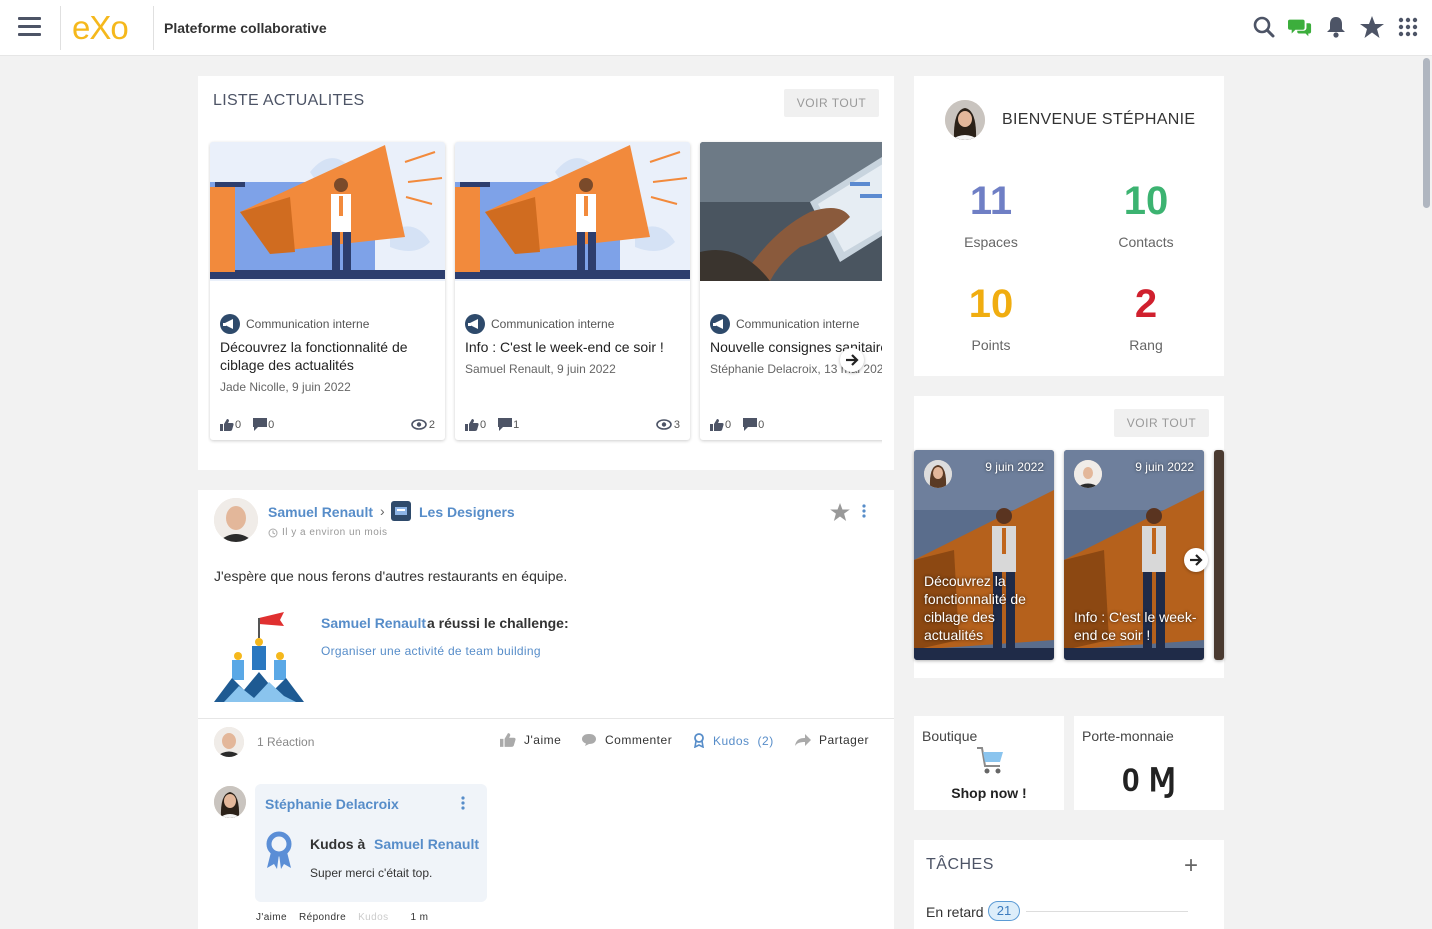  I want to click on highlight-title: Info : C'est le week-end ce soir !, so click(1136, 626).